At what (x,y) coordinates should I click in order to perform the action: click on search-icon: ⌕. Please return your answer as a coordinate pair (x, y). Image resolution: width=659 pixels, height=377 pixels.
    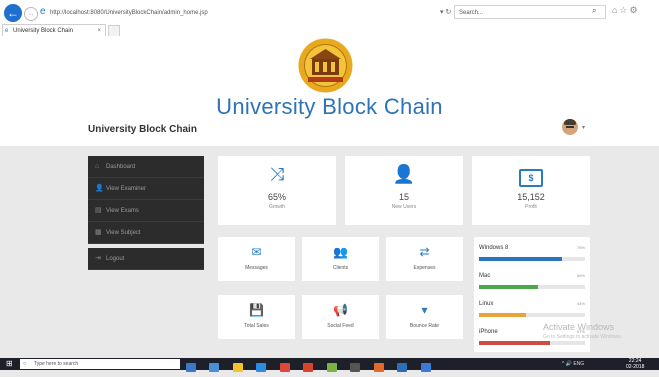
    Looking at the image, I should click on (594, 11).